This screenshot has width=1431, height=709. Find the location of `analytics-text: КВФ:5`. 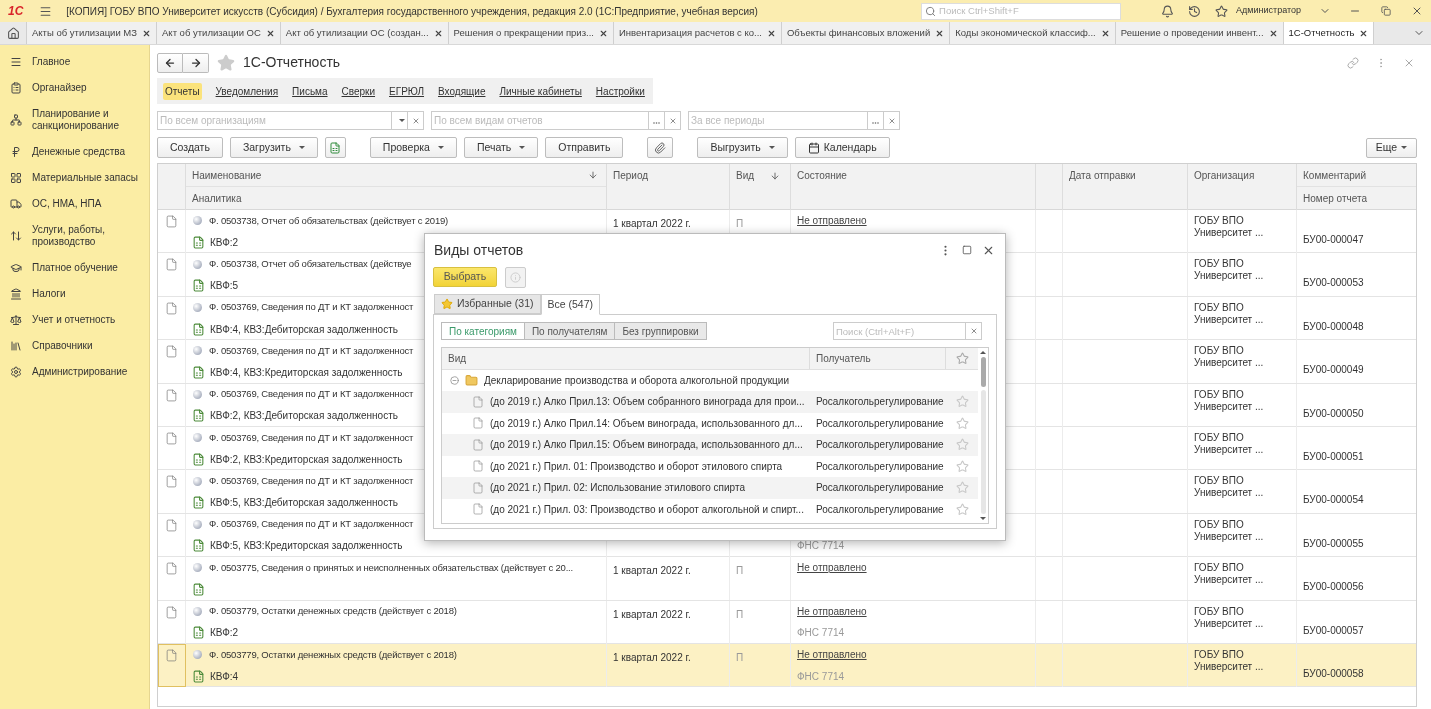

analytics-text: КВФ:5 is located at coordinates (224, 286).